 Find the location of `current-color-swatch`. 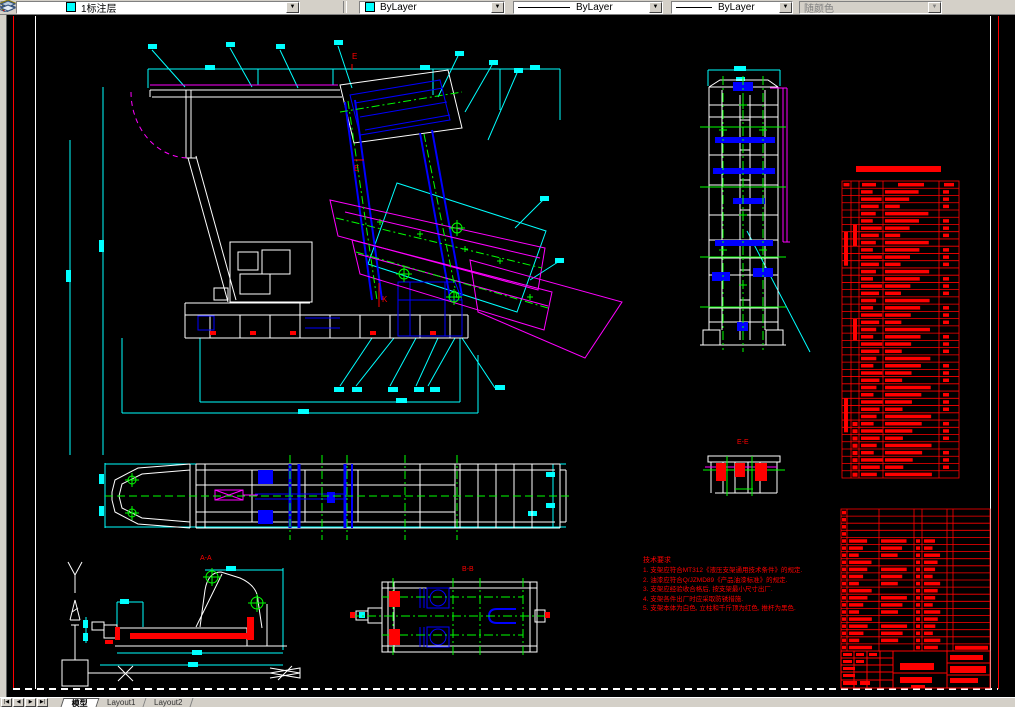

current-color-swatch is located at coordinates (370, 7).